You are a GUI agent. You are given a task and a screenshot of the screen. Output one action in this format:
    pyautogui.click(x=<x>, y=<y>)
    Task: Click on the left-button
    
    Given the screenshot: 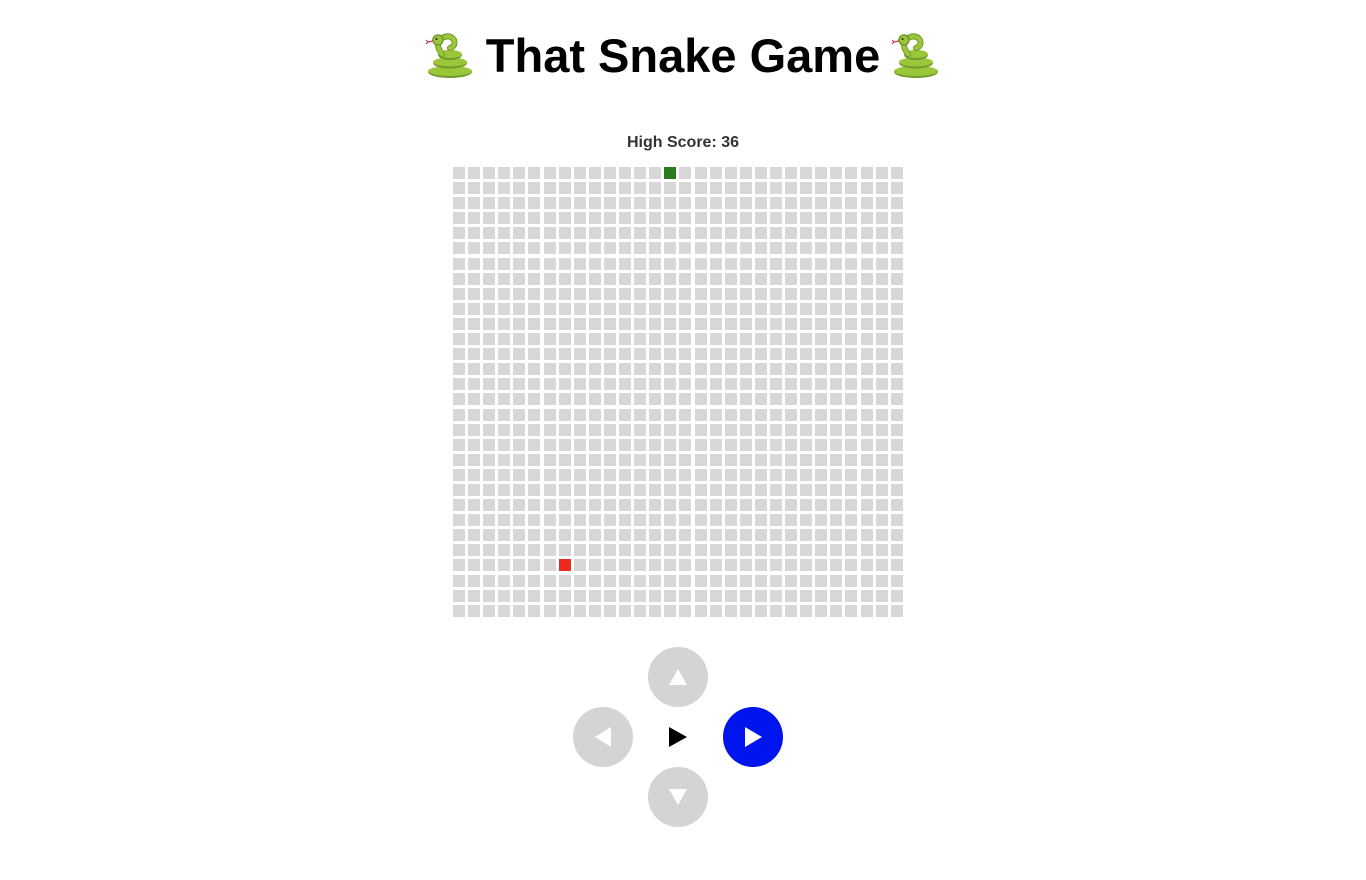 What is the action you would take?
    pyautogui.click(x=603, y=737)
    